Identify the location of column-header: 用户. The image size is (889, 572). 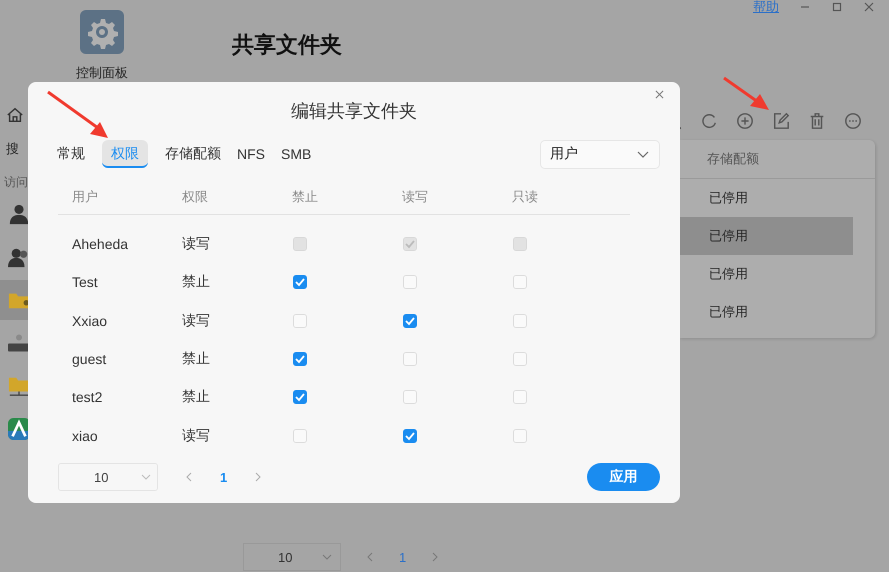
(85, 197).